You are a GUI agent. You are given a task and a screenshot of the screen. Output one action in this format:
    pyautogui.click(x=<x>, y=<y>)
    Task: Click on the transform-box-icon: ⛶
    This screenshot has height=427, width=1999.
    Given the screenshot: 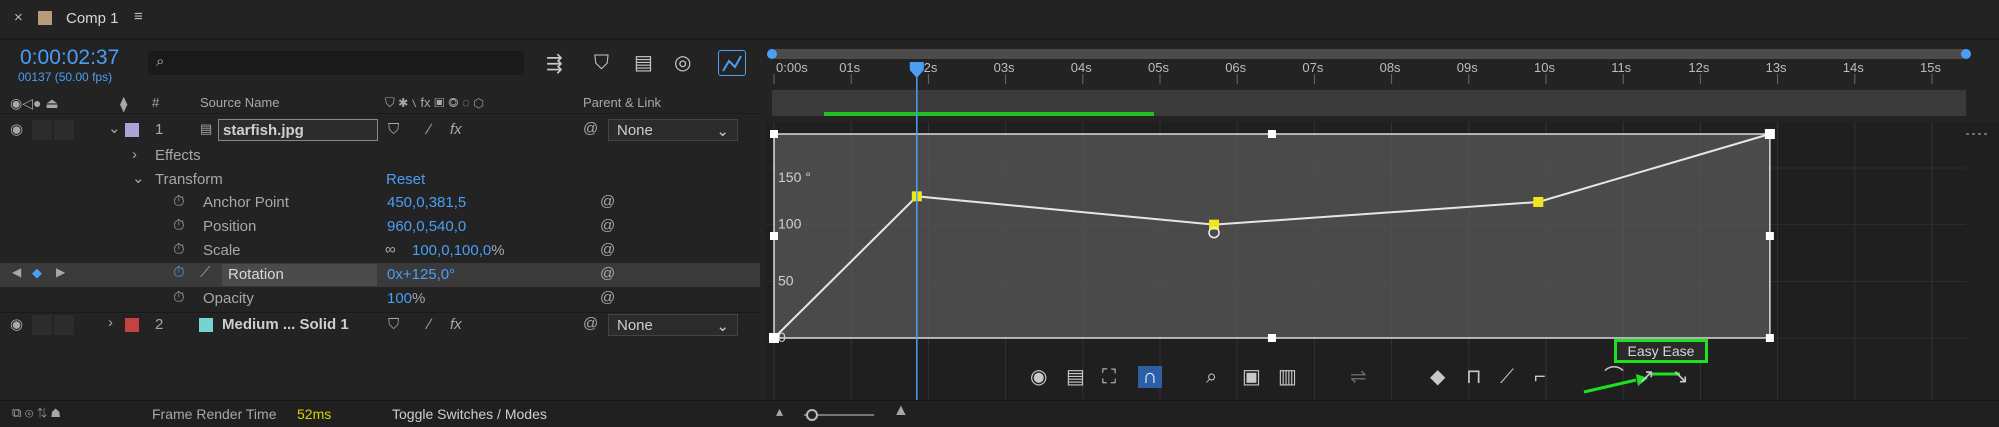 What is the action you would take?
    pyautogui.click(x=1109, y=377)
    